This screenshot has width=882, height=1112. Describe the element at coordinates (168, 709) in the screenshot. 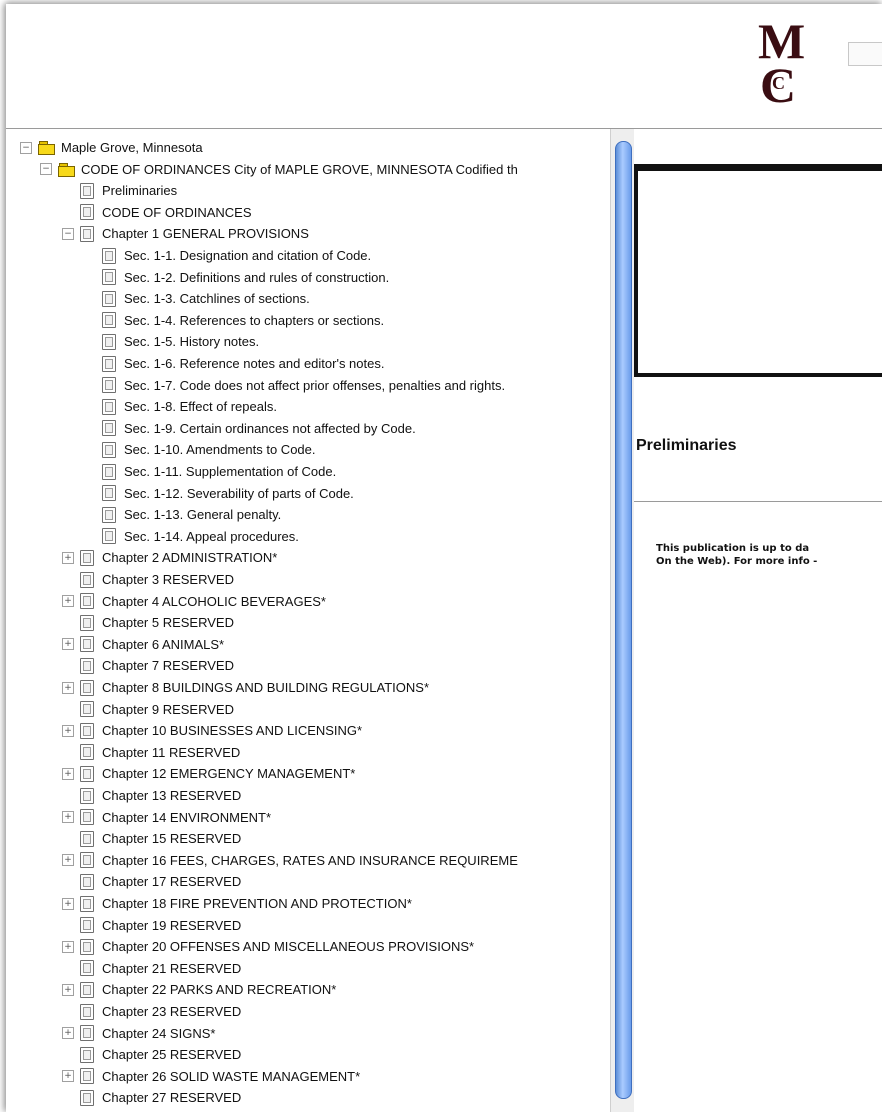

I see `tree-item-label: Chapter 9 RESERVED` at that location.